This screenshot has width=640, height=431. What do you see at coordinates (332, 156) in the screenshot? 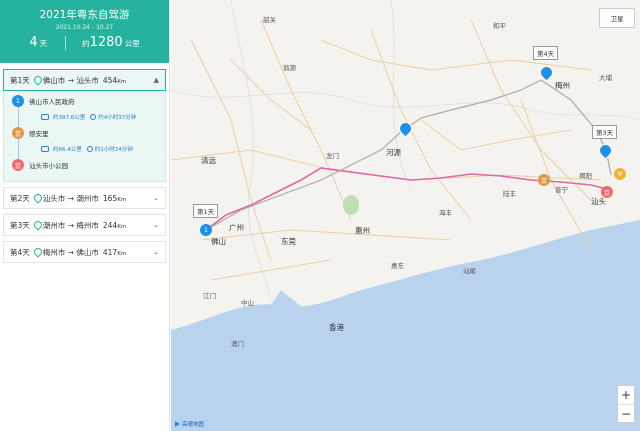
I see `map-label: 龙门` at bounding box center [332, 156].